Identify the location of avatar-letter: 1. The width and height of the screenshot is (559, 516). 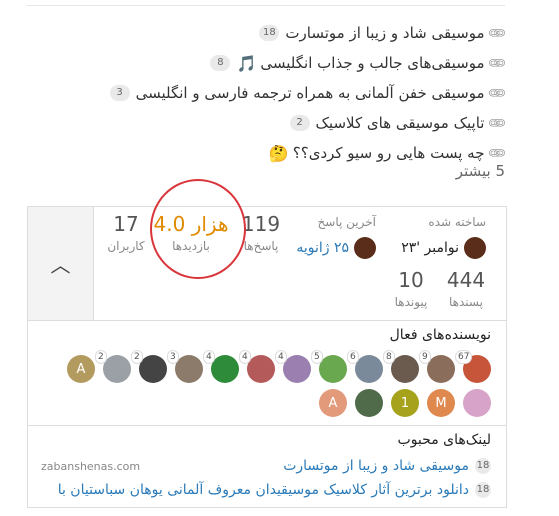
(405, 403).